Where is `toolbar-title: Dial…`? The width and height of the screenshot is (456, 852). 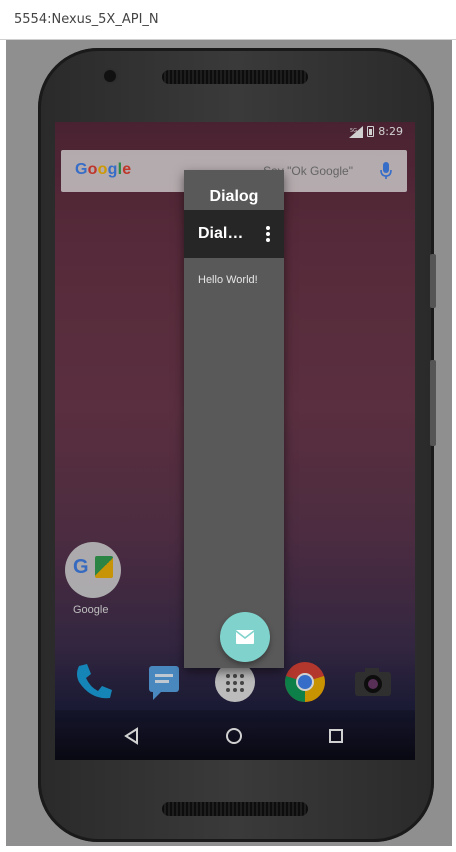 toolbar-title: Dial… is located at coordinates (221, 233).